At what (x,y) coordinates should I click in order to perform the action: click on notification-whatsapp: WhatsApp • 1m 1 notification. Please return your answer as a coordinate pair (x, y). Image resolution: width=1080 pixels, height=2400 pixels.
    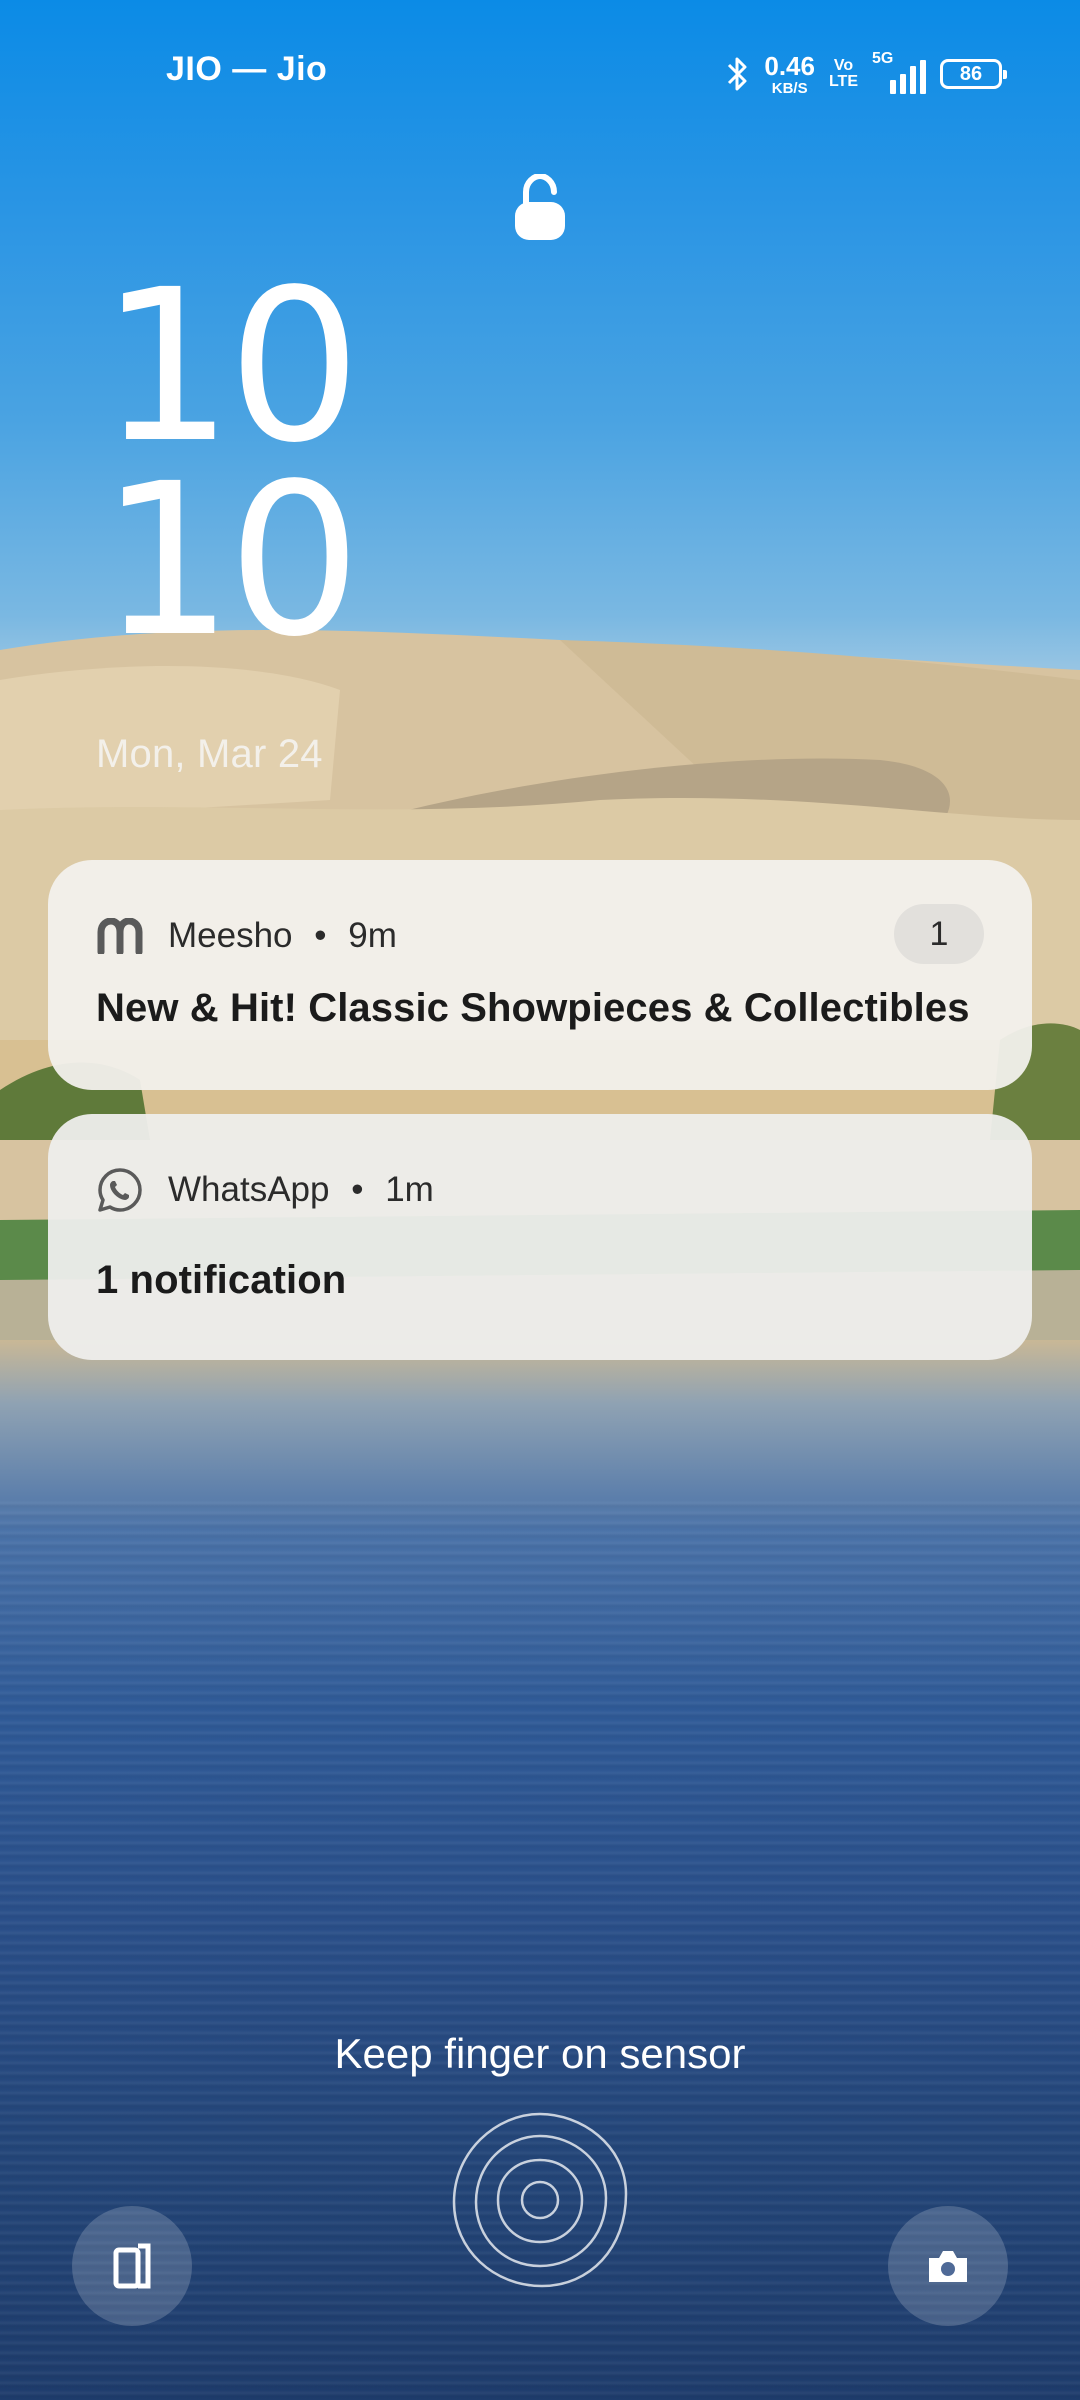
    Looking at the image, I should click on (540, 1237).